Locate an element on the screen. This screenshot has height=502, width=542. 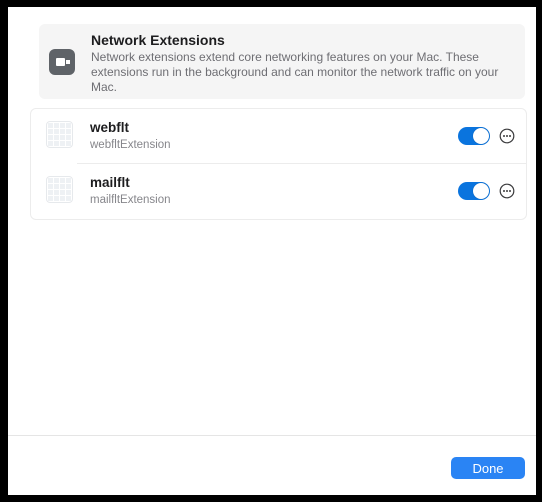
list-item: mailflt mailfltExtension is located at coordinates (278, 191).